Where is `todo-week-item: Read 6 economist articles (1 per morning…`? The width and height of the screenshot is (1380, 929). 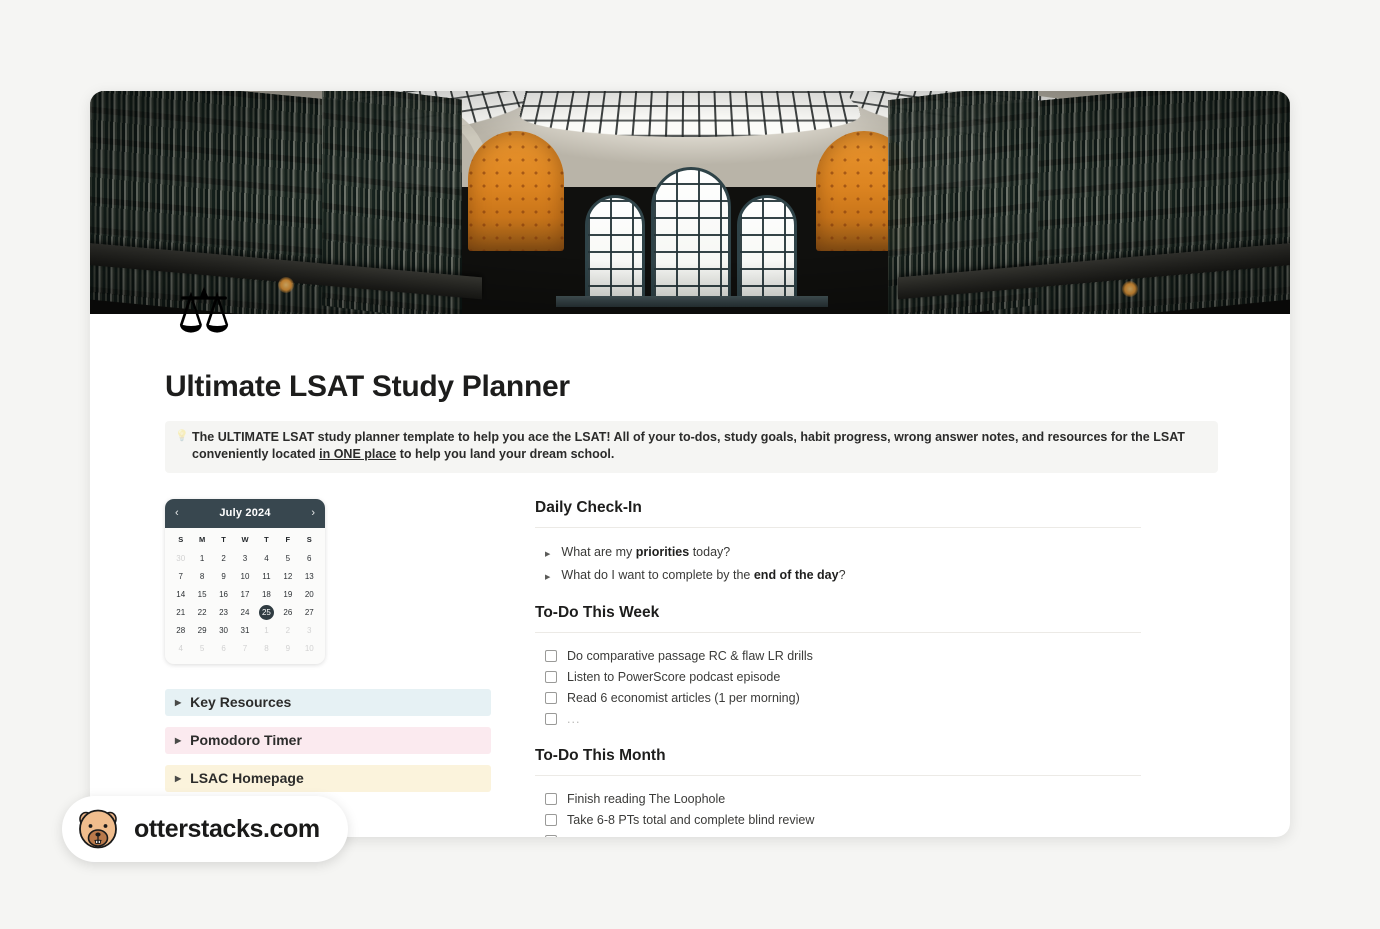 todo-week-item: Read 6 economist articles (1 per morning… is located at coordinates (876, 698).